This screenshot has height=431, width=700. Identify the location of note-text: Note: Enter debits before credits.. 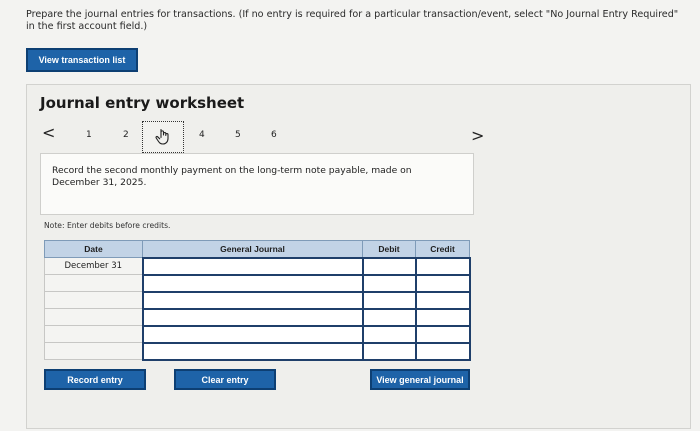
(107, 225).